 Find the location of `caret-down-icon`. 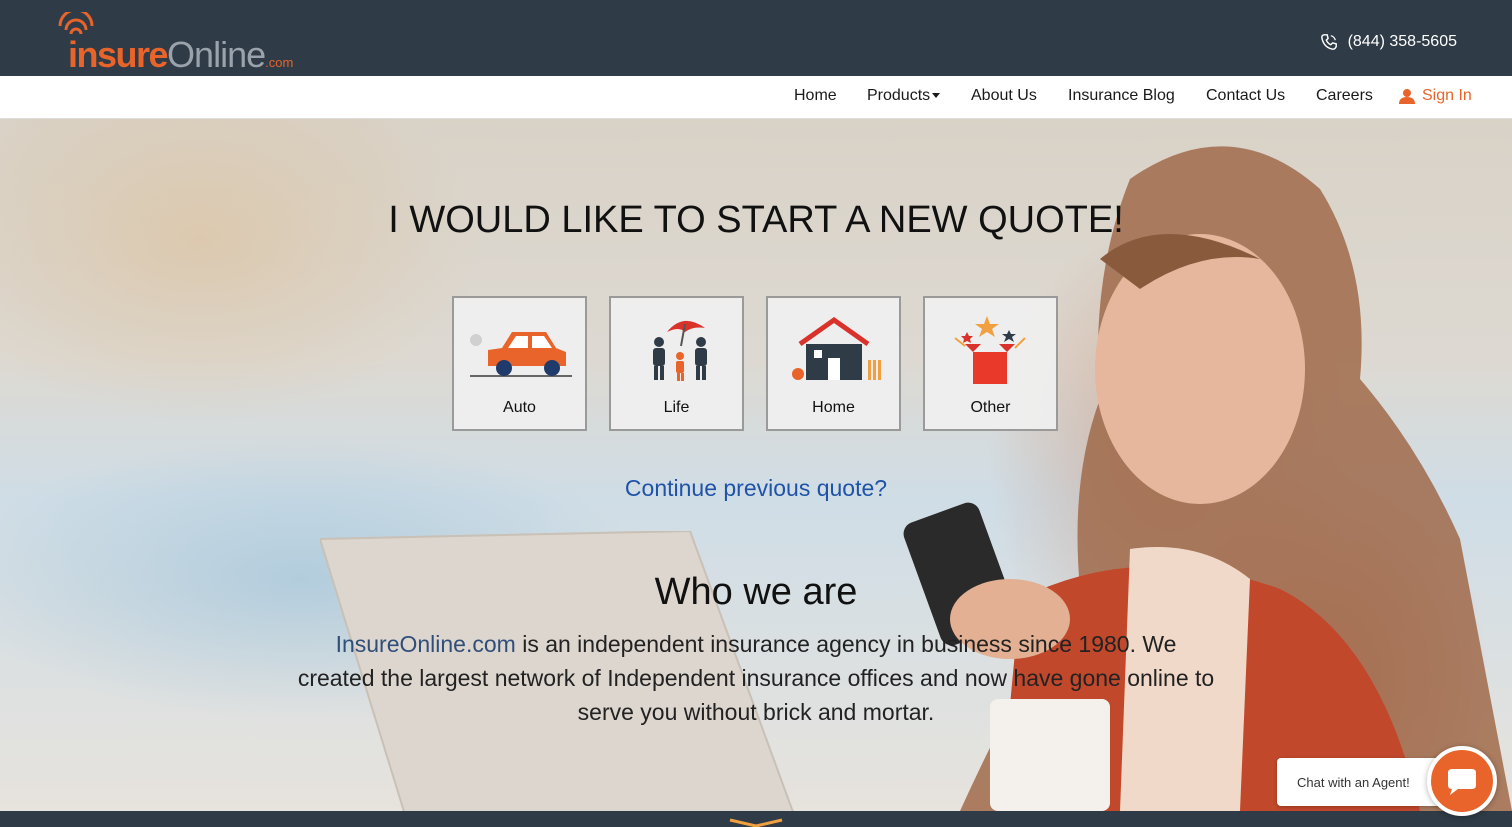

caret-down-icon is located at coordinates (936, 96).